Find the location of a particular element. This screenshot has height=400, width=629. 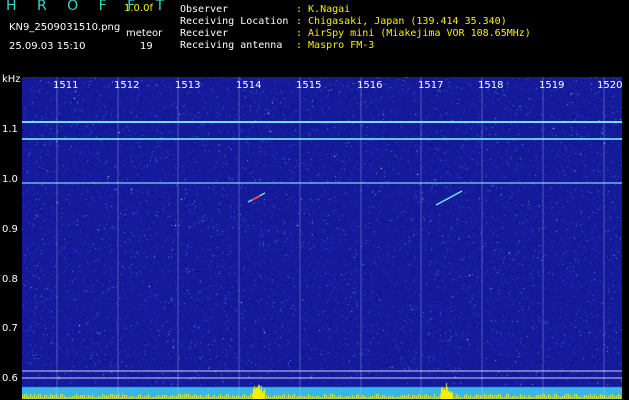

meteor-echo-core is located at coordinates (256, 198).